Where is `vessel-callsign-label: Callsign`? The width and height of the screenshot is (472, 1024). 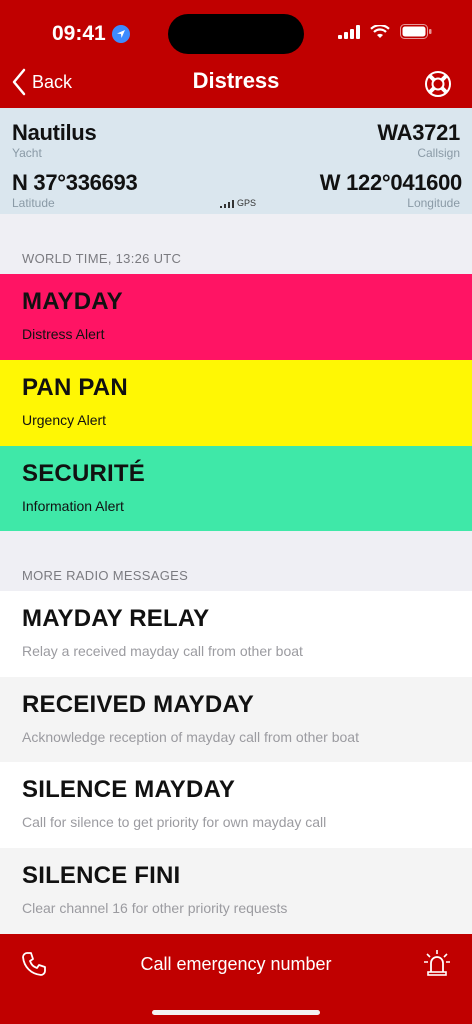 vessel-callsign-label: Callsign is located at coordinates (438, 153).